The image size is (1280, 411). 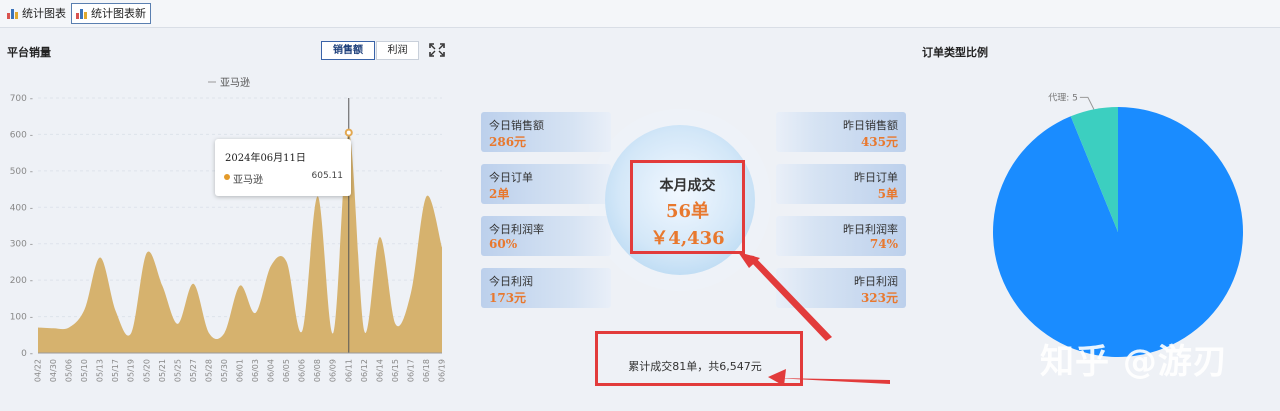 What do you see at coordinates (955, 52) in the screenshot?
I see `order-type-title: 订单类型比例` at bounding box center [955, 52].